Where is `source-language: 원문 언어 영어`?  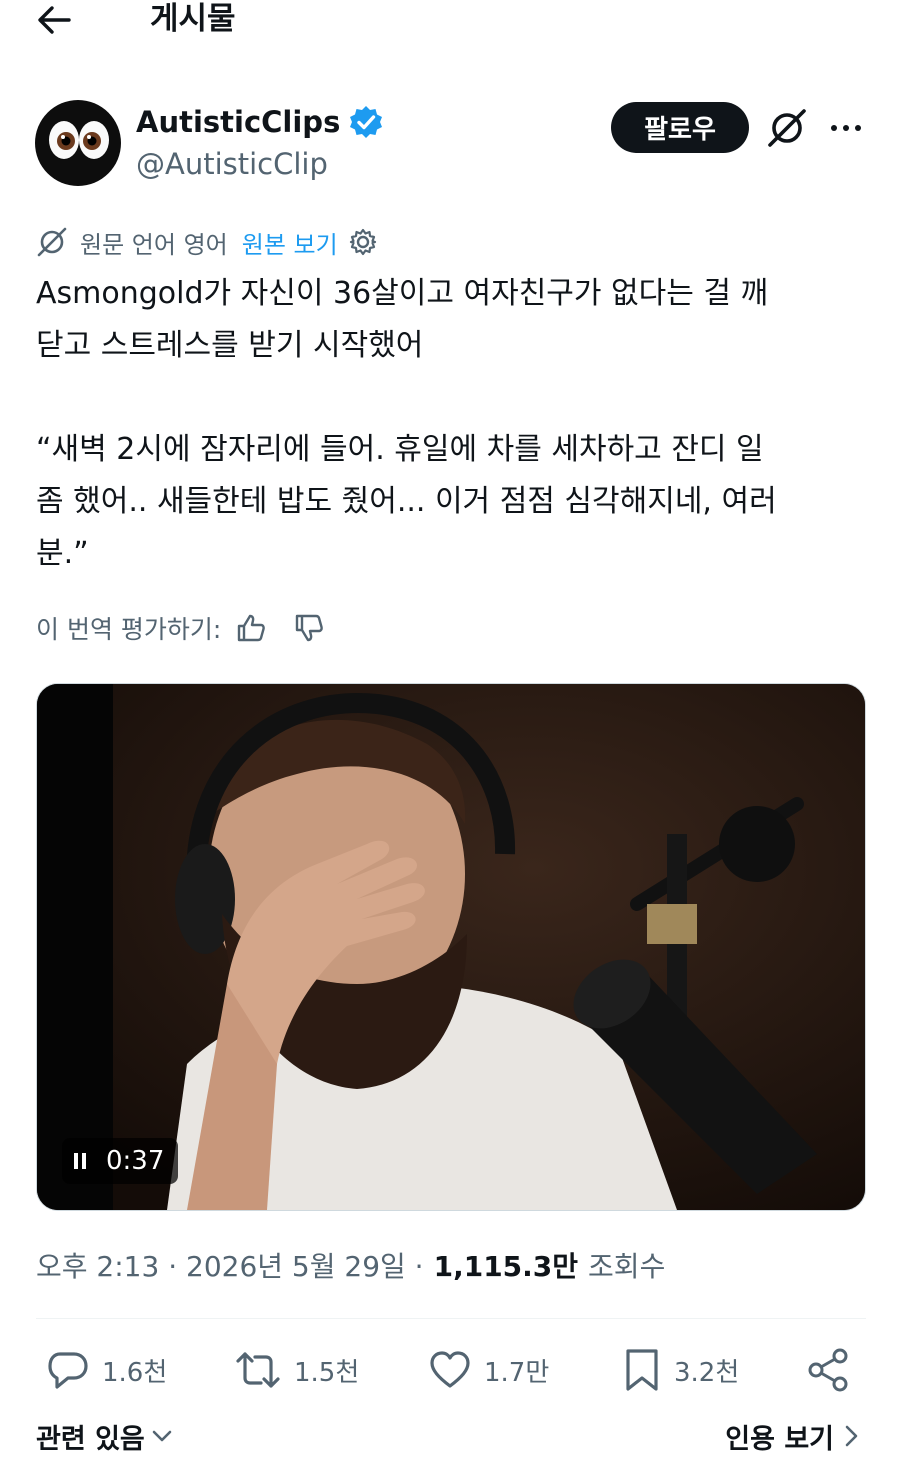 source-language: 원문 언어 영어 is located at coordinates (154, 244).